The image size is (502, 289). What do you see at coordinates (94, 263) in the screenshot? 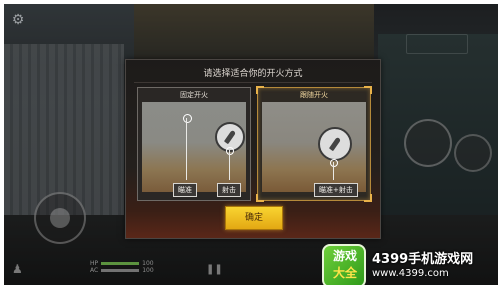
I see `hp-label: HP` at bounding box center [94, 263].